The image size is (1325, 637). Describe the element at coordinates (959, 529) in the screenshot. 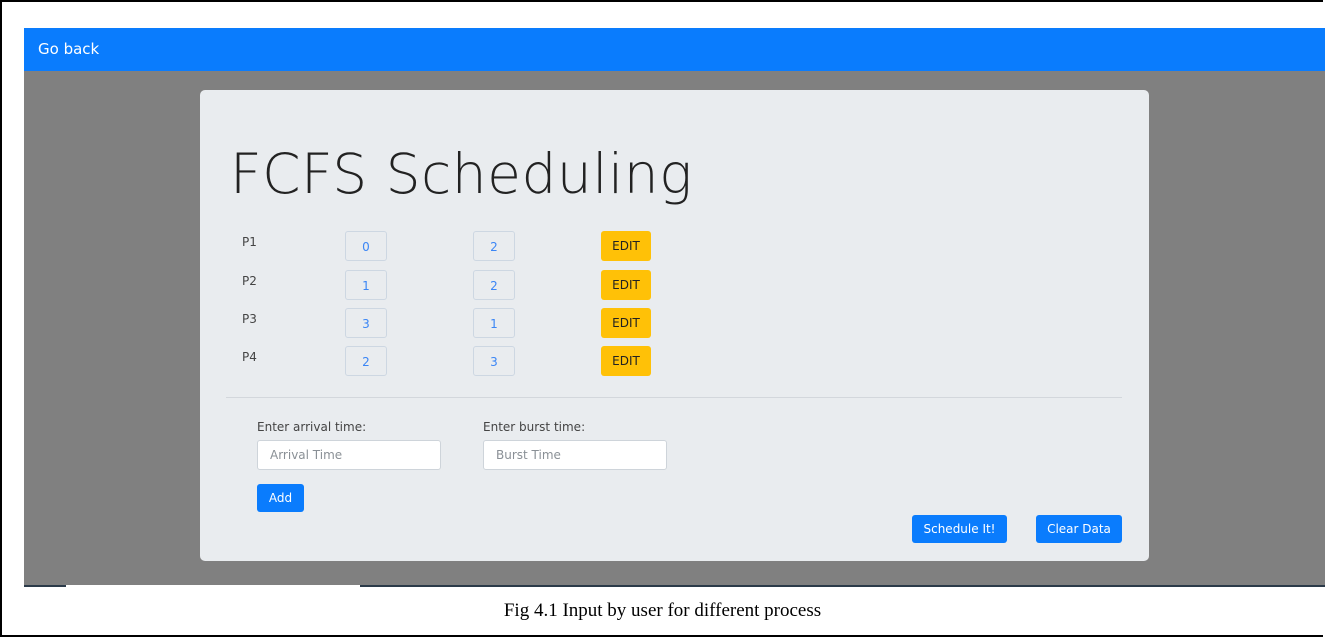

I see `schedule-button: Schedule It!` at that location.